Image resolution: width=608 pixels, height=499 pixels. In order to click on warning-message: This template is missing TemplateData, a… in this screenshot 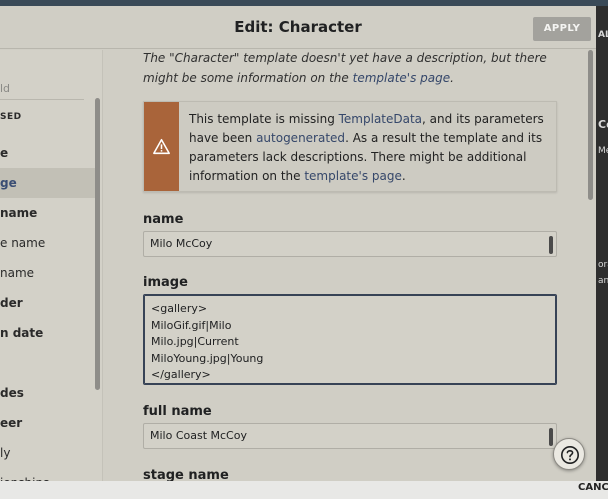, I will do `click(350, 146)`.